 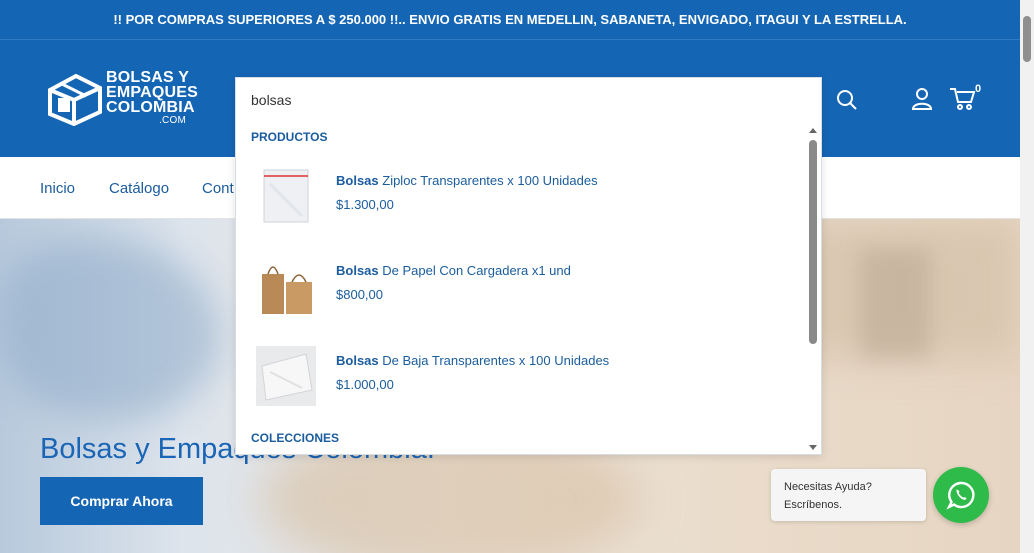 What do you see at coordinates (139, 188) in the screenshot?
I see `nav-item-catalogo: Catálogo` at bounding box center [139, 188].